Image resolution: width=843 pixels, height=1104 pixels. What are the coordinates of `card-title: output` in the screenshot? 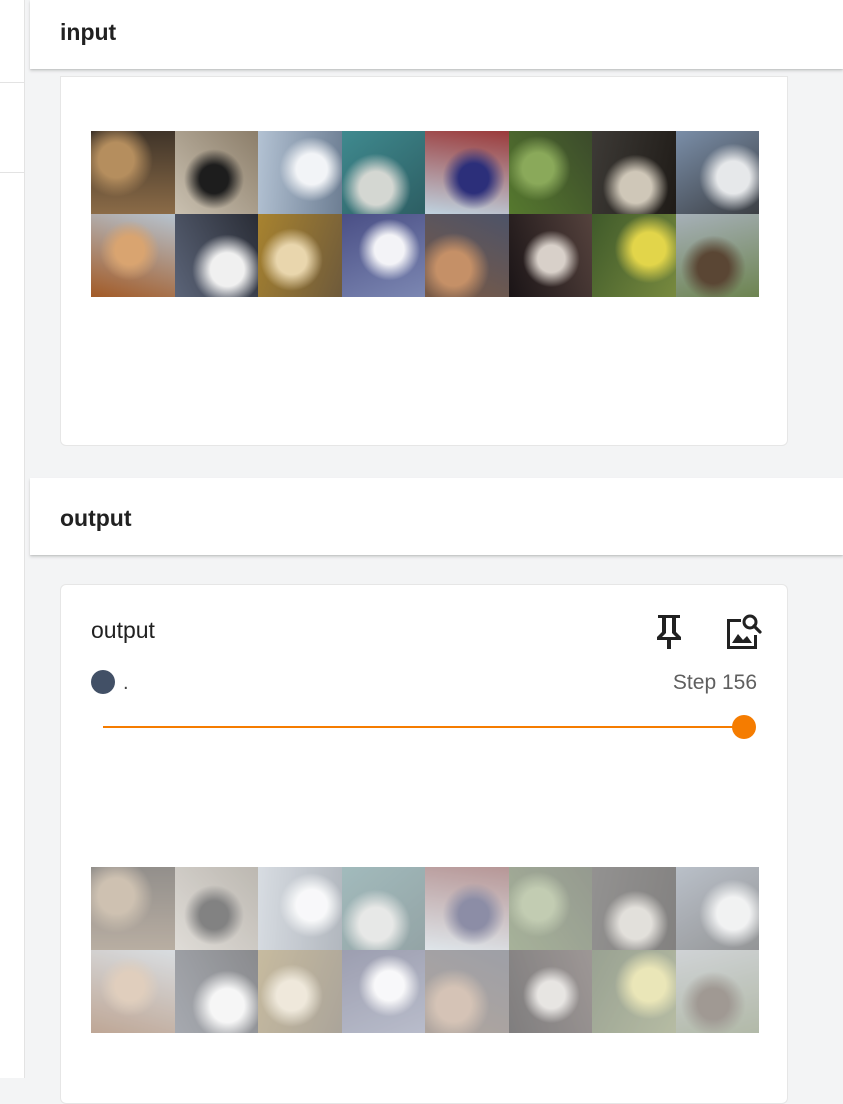 It's located at (123, 630).